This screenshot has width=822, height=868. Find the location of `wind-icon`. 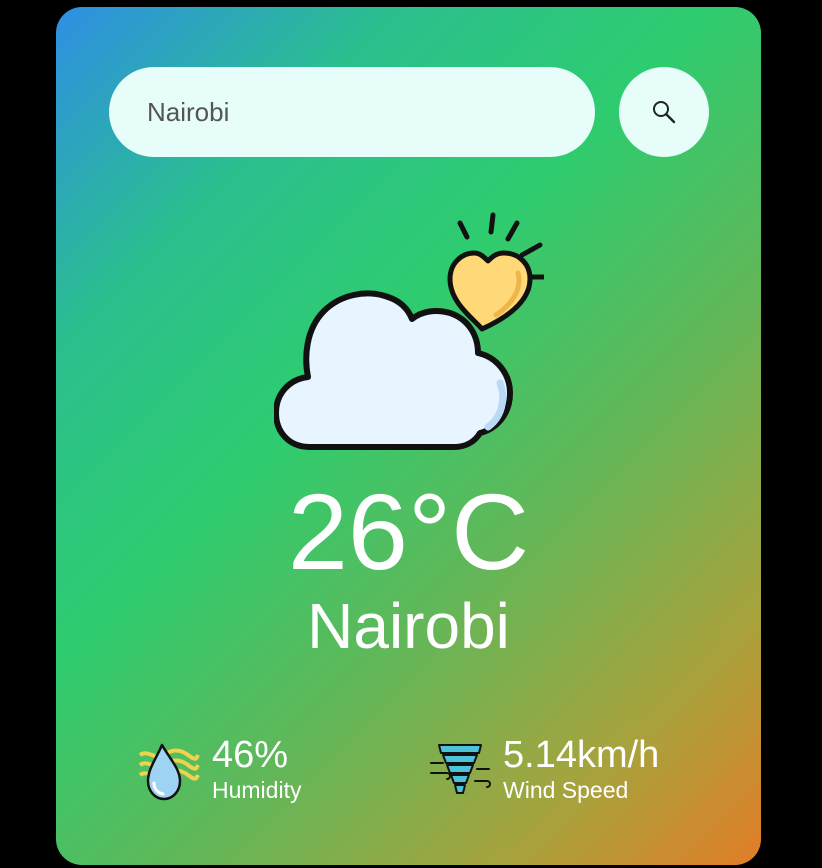

wind-icon is located at coordinates (460, 769).